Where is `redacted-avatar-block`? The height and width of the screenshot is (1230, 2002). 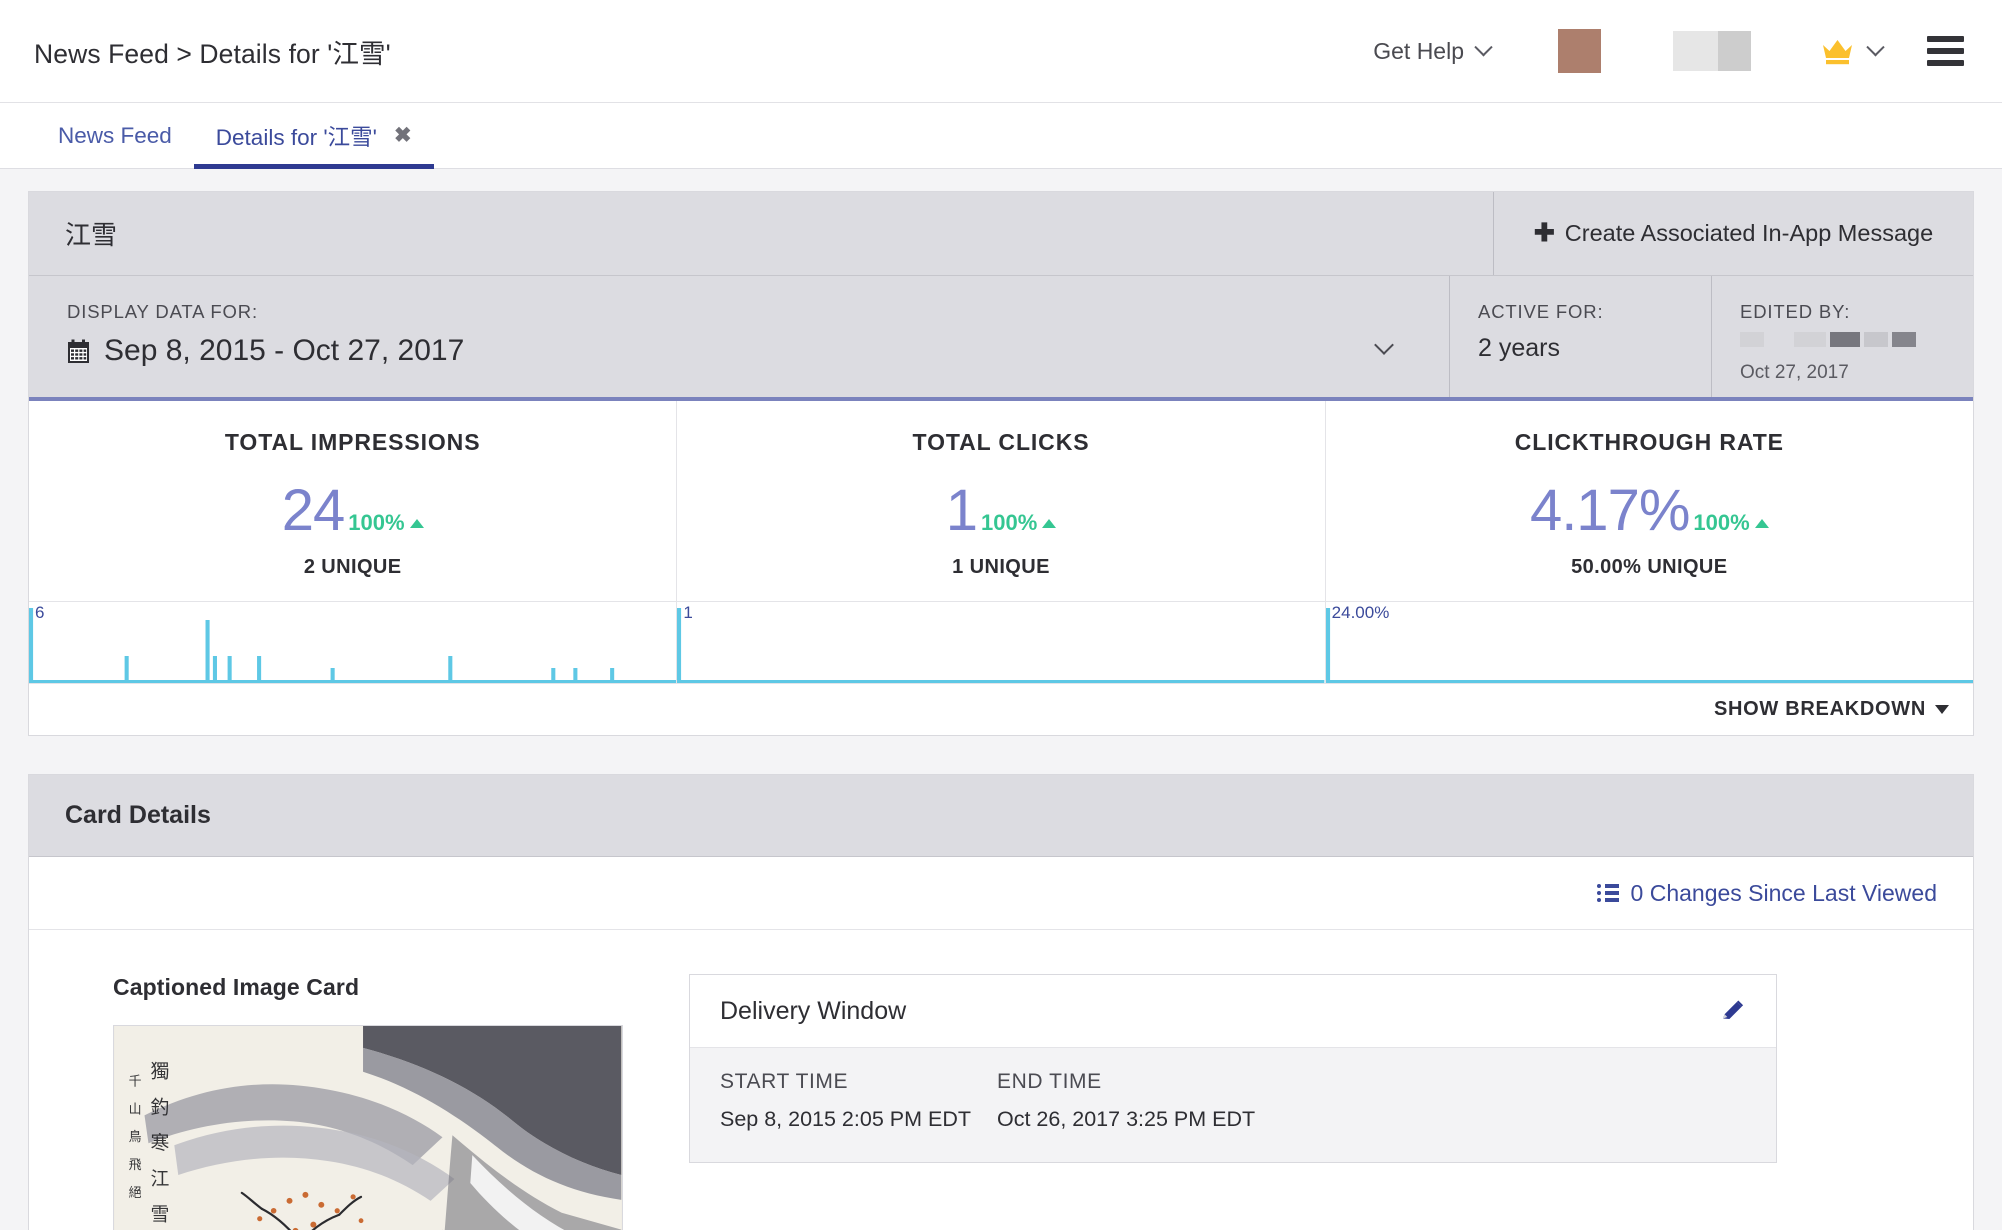 redacted-avatar-block is located at coordinates (1579, 51).